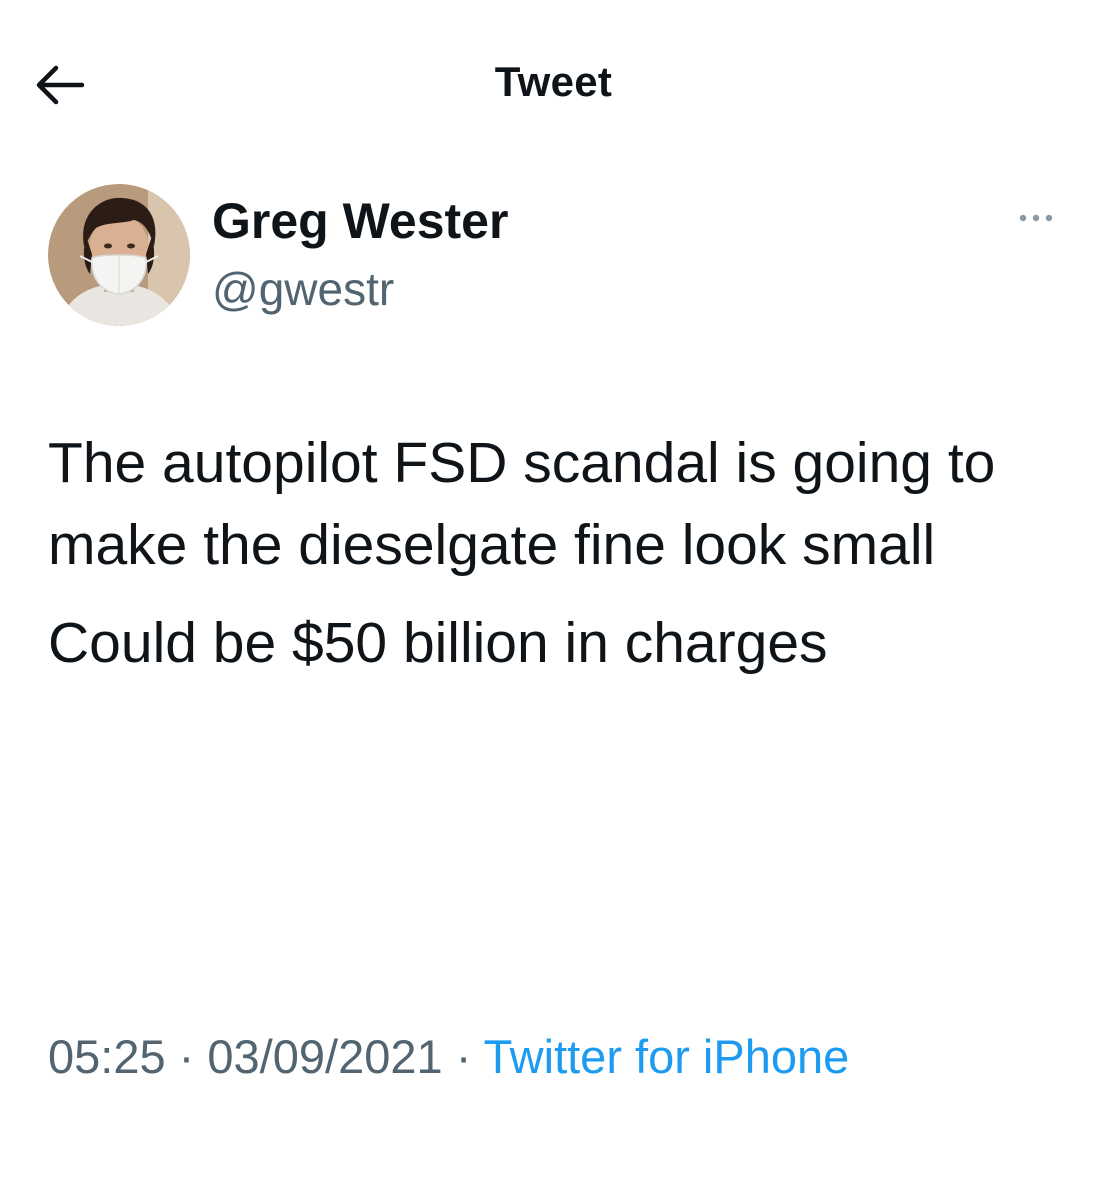 This screenshot has width=1107, height=1200. I want to click on author-handle: @gwestr, so click(303, 289).